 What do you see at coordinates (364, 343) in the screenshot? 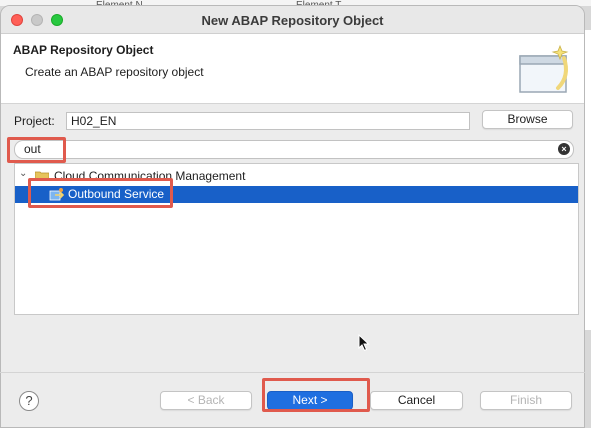
I see `mouse-cursor-icon` at bounding box center [364, 343].